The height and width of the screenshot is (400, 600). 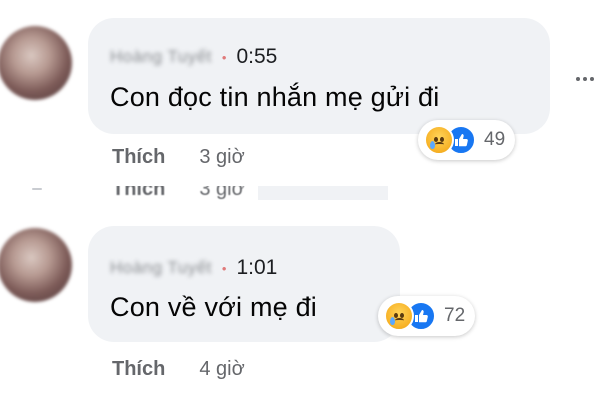 I want to click on partial-time: 3 giờ, so click(x=222, y=193).